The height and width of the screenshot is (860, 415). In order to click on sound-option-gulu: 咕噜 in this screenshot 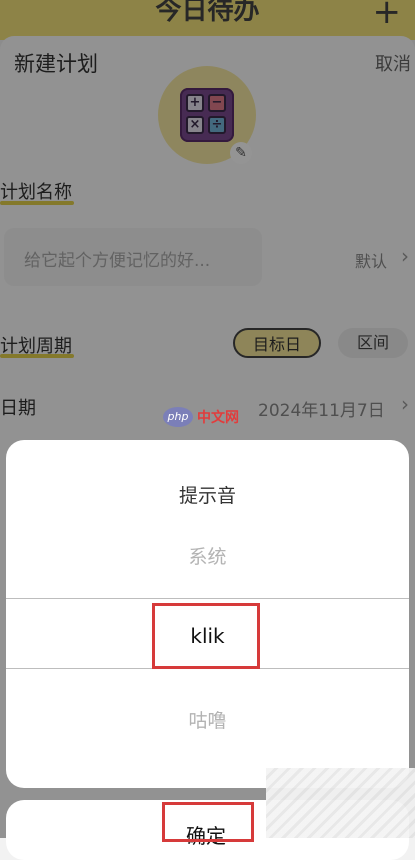, I will do `click(207, 719)`.